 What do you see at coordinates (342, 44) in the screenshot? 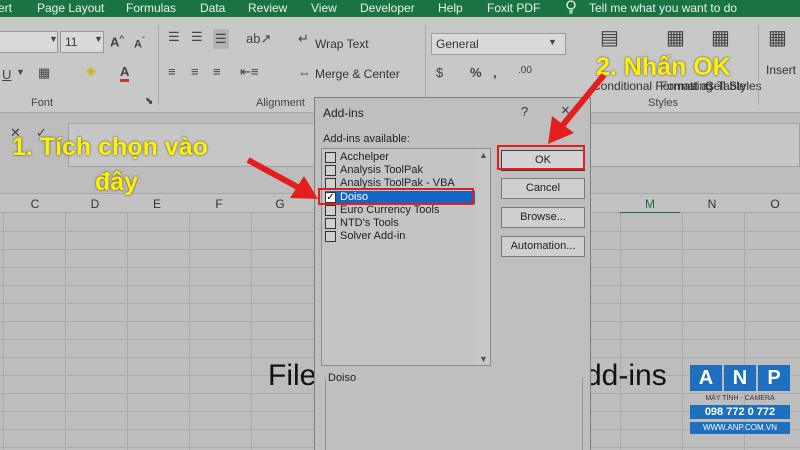
I see `wrap-text-button: Wrap Text` at bounding box center [342, 44].